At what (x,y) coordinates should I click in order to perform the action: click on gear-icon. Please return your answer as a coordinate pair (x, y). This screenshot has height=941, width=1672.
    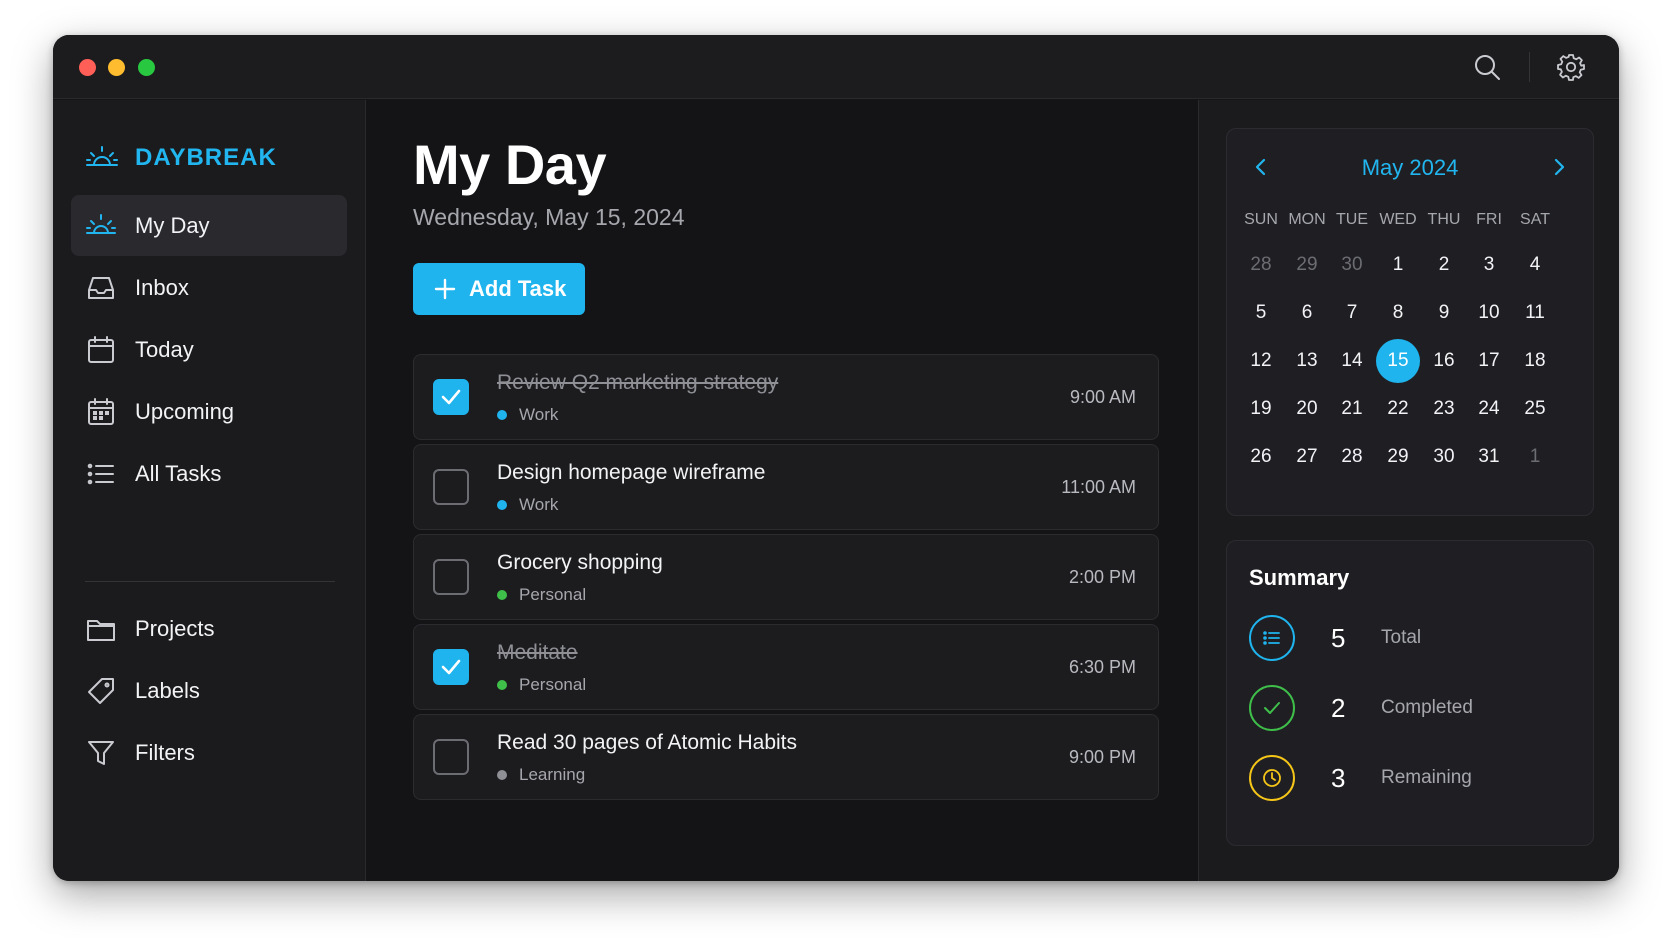
    Looking at the image, I should click on (1571, 67).